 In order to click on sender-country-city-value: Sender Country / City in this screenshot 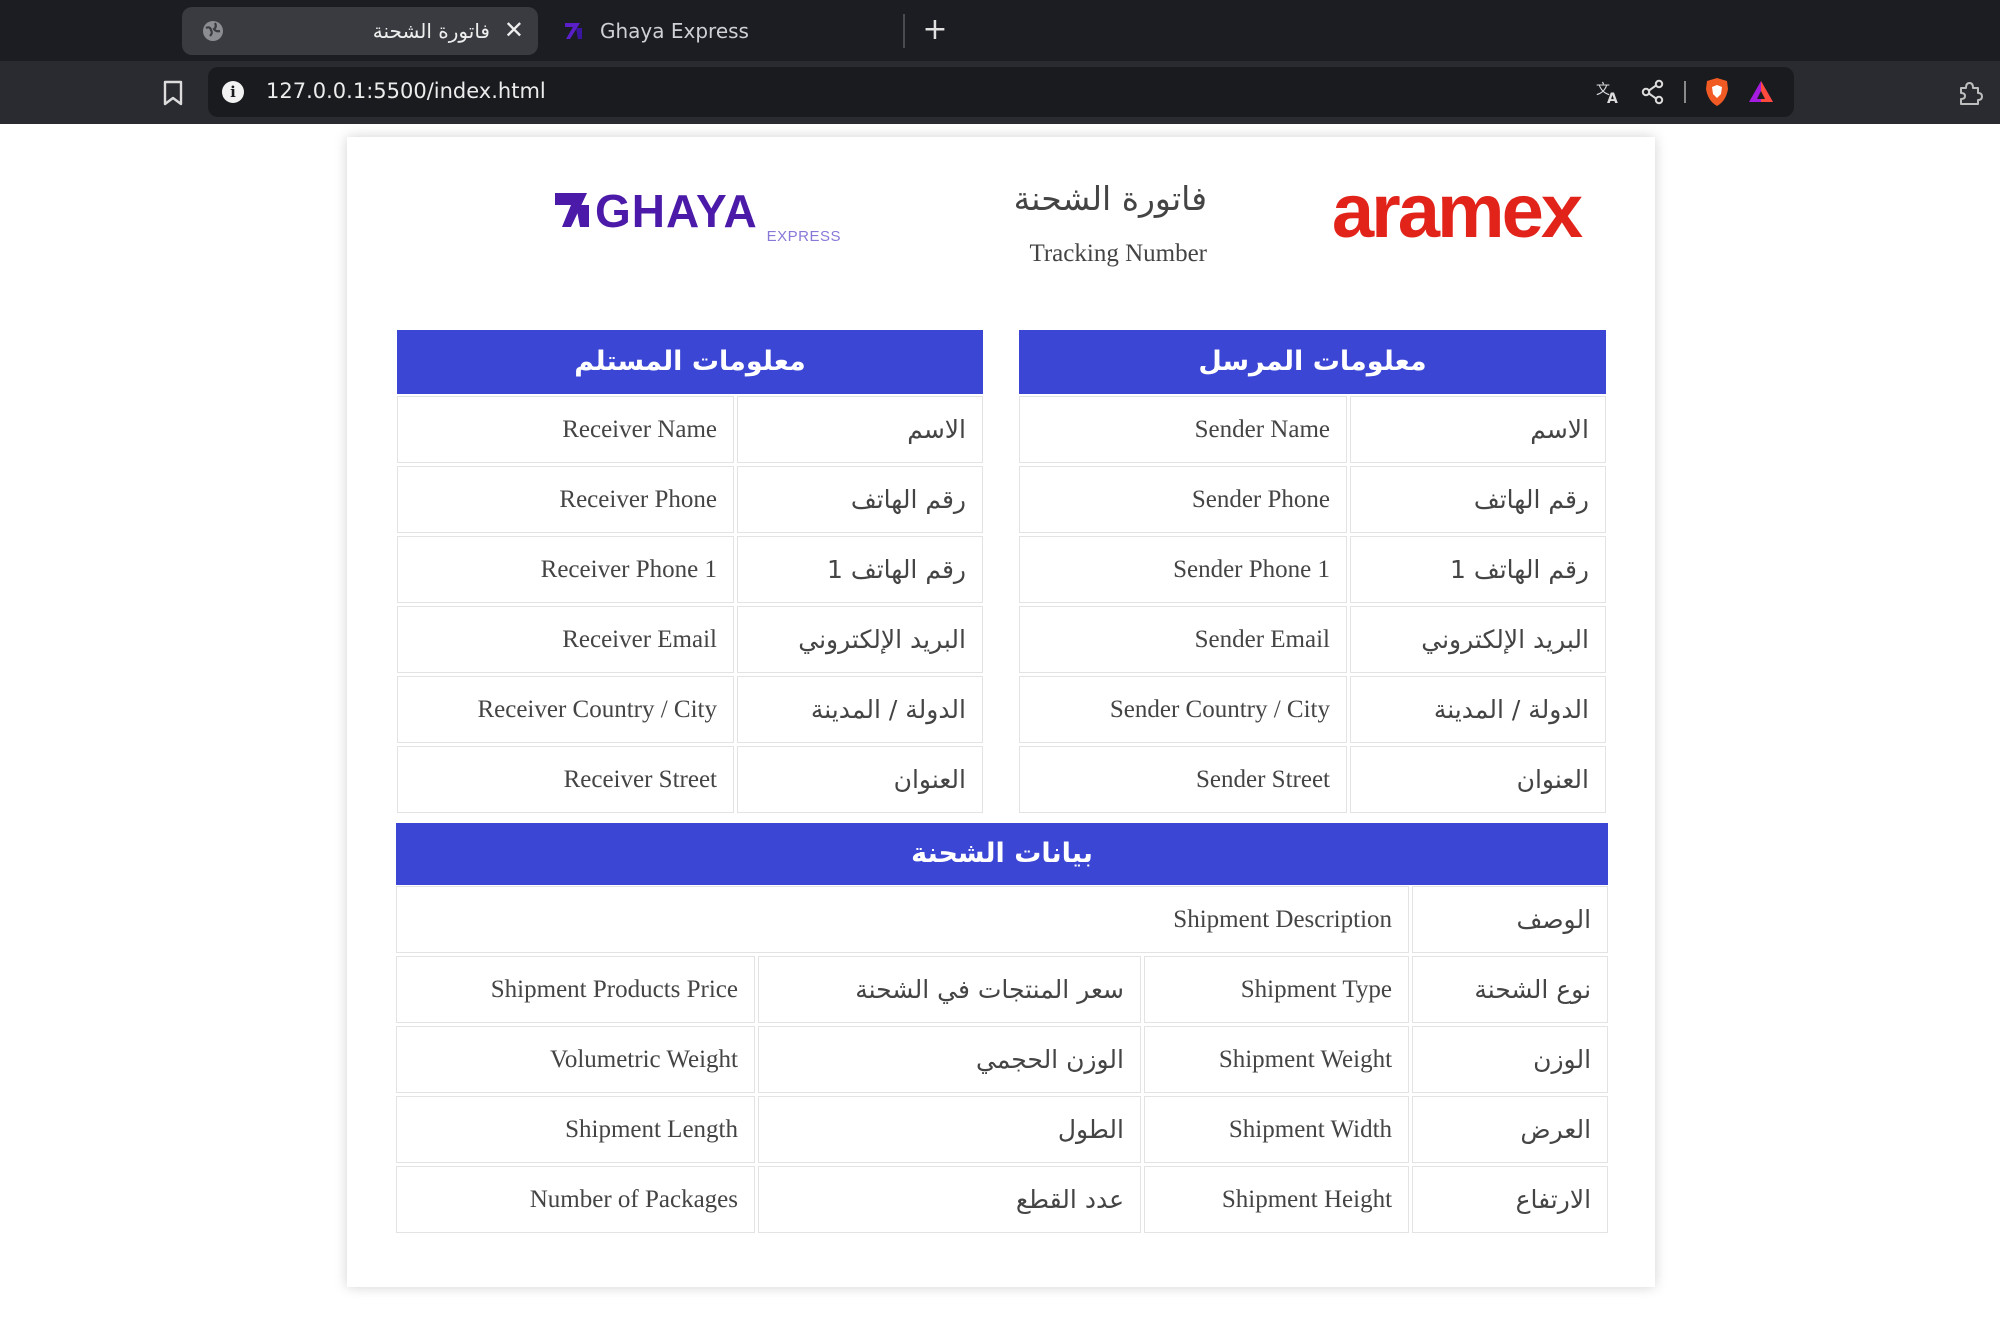, I will do `click(1183, 709)`.